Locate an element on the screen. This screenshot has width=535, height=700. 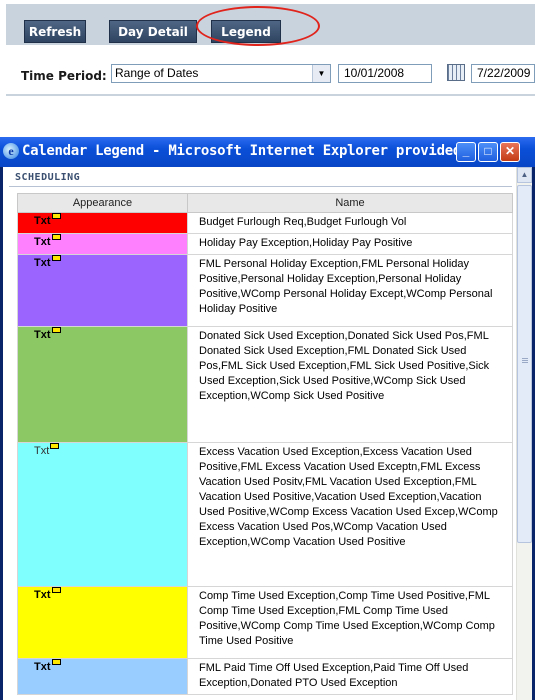
maximize-button: □ is located at coordinates (488, 152).